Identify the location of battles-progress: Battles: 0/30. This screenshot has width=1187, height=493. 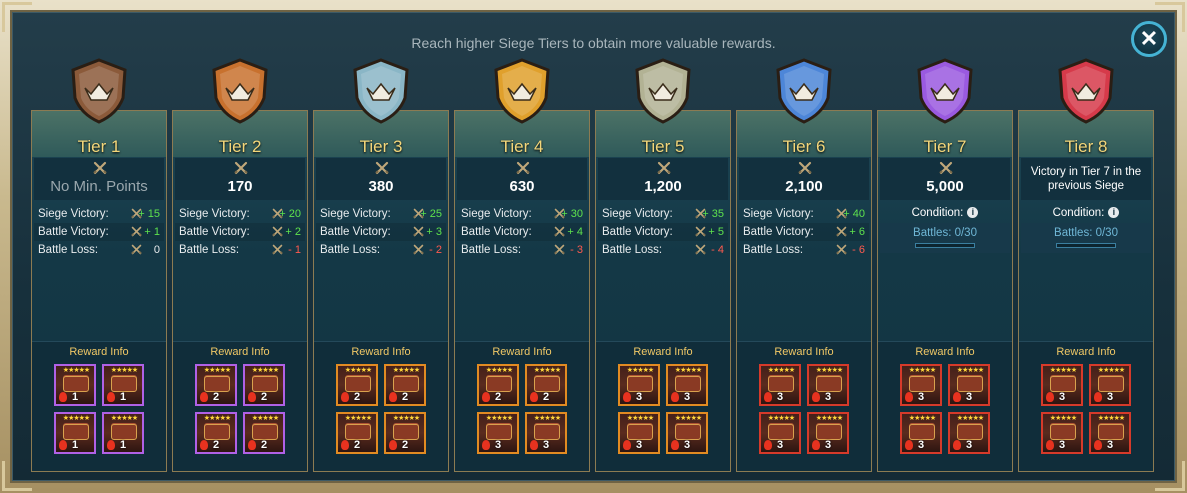
(945, 238).